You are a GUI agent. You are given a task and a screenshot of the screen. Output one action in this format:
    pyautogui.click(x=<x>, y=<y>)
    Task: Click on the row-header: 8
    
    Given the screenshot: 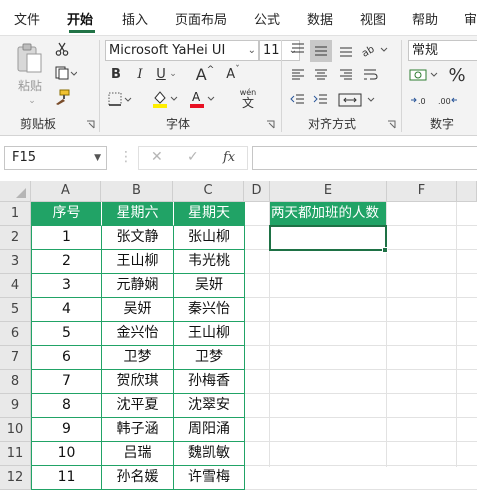 What is the action you would take?
    pyautogui.click(x=15, y=382)
    